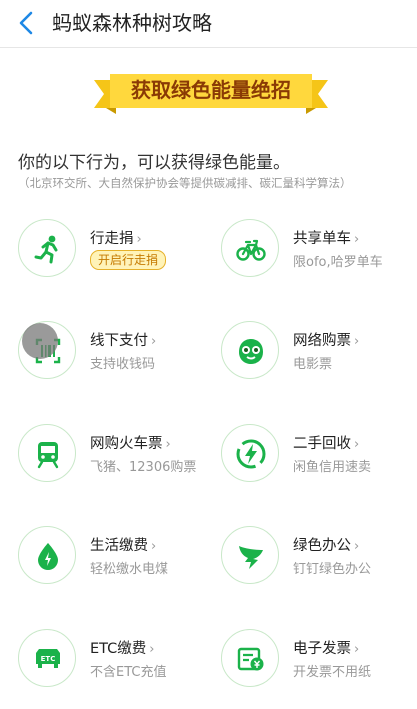 The image size is (417, 709). Describe the element at coordinates (123, 364) in the screenshot. I see `item-description: 支持收钱码` at that location.